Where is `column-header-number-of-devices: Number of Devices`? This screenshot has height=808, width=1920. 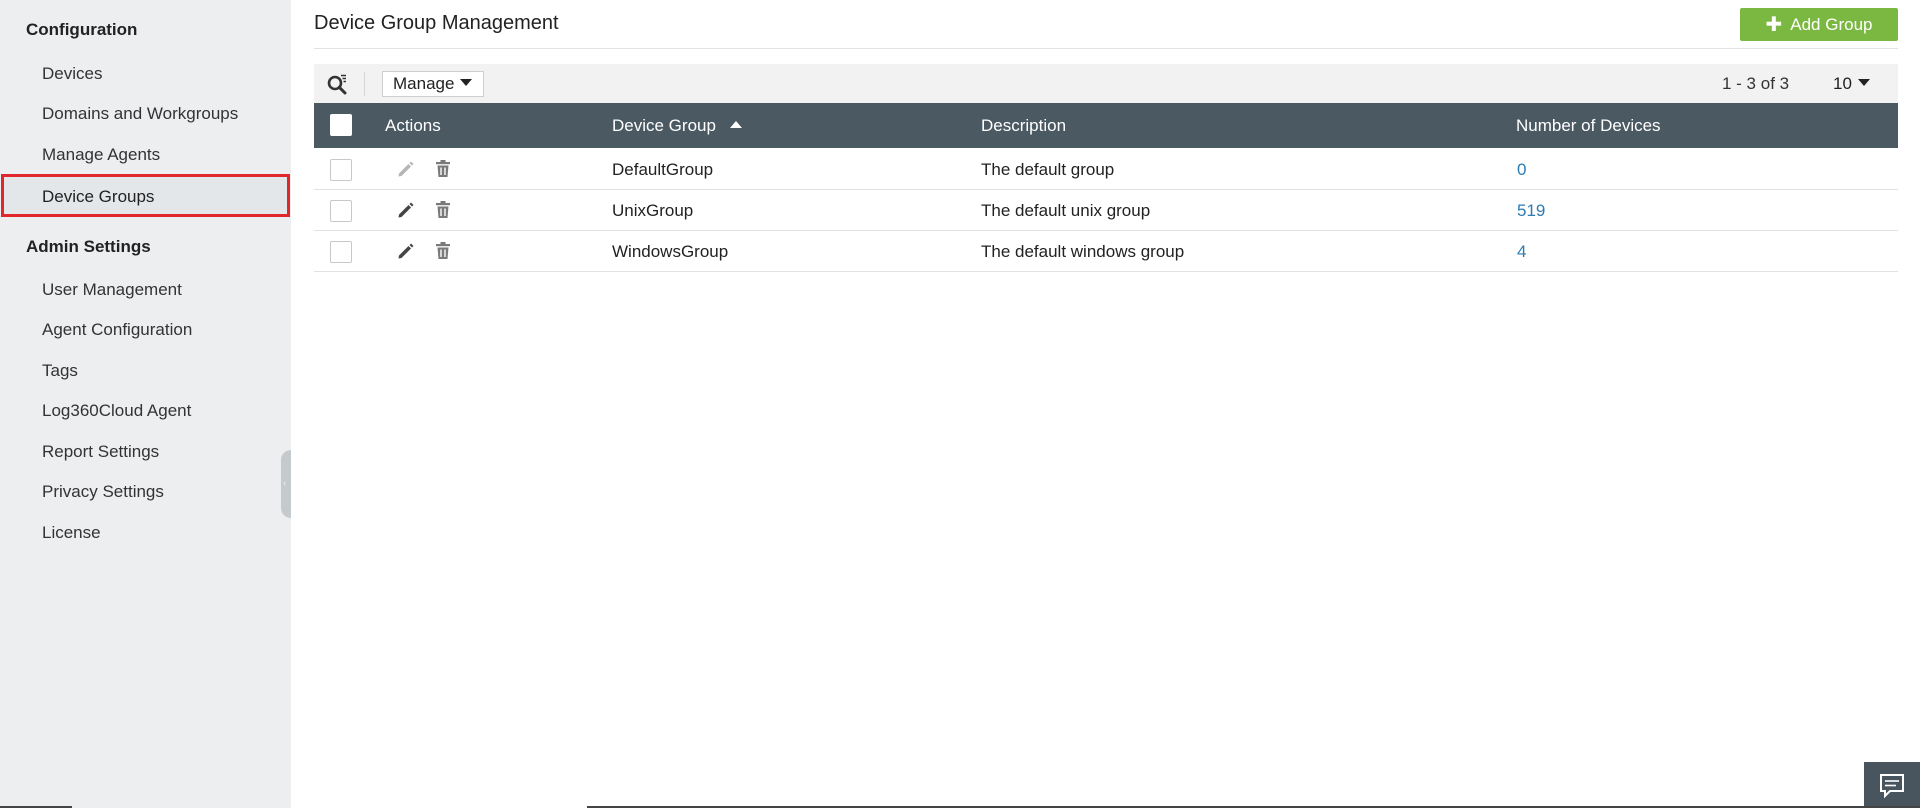
column-header-number-of-devices: Number of Devices is located at coordinates (1588, 125).